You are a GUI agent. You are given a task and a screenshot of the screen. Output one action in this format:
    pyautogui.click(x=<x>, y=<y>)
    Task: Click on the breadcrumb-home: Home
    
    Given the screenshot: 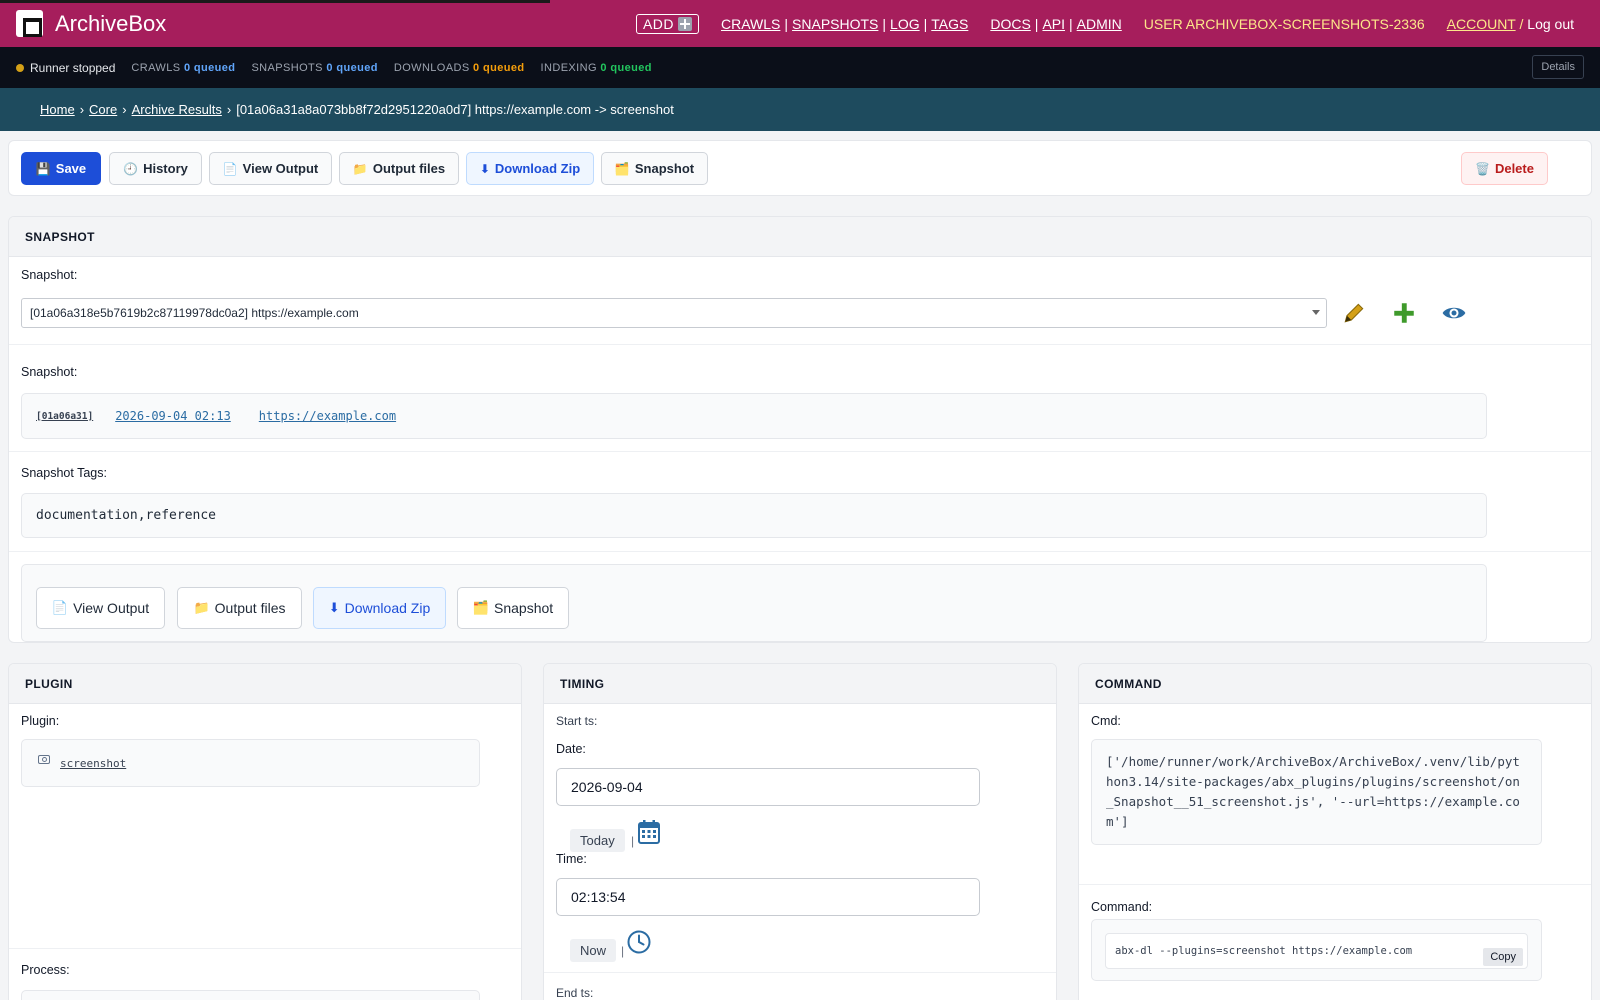 What is the action you would take?
    pyautogui.click(x=57, y=109)
    